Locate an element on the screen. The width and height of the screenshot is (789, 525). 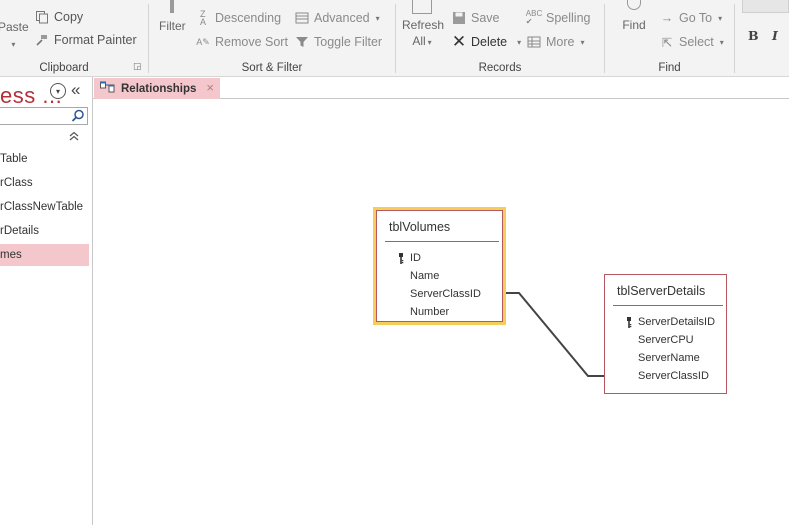
goto-caret-icon: ▾ is located at coordinates (720, 18).